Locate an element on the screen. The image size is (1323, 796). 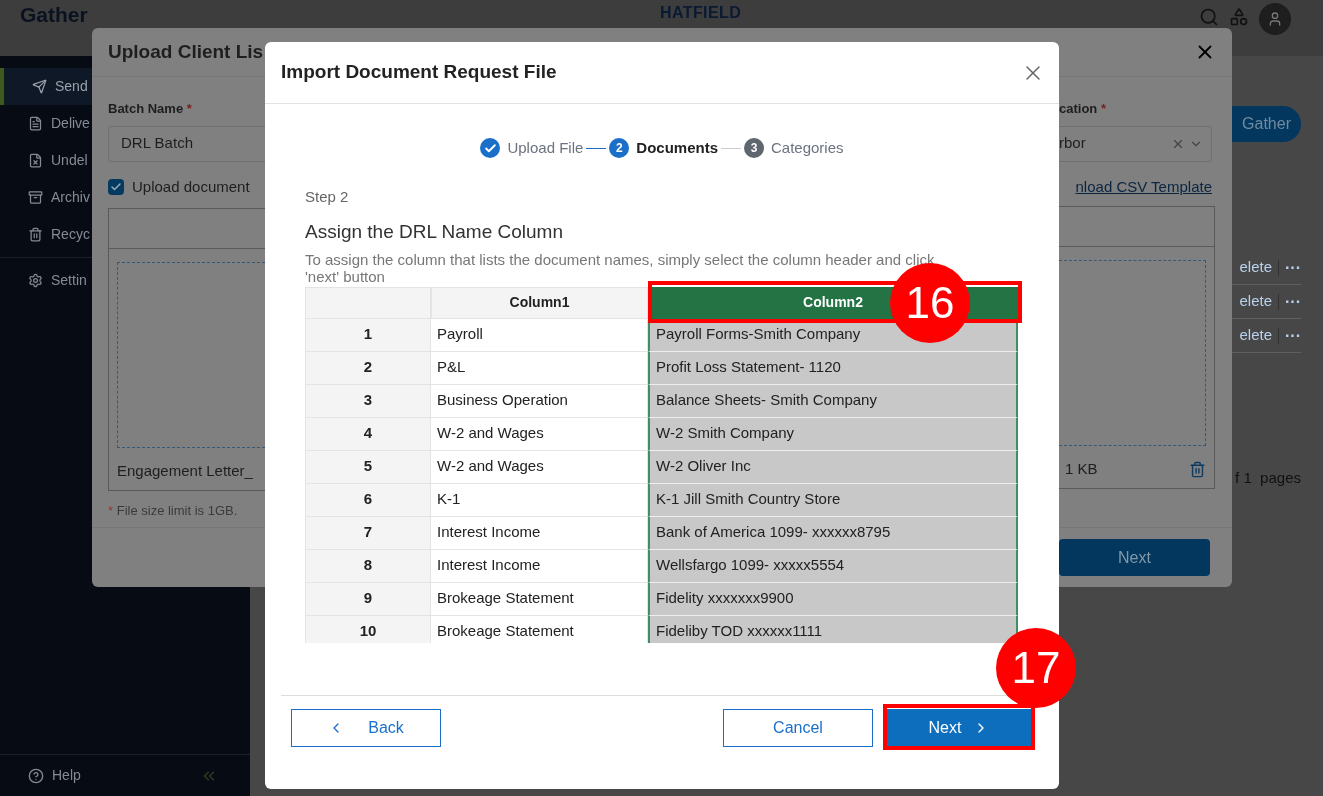
row-number: 10 is located at coordinates (368, 629).